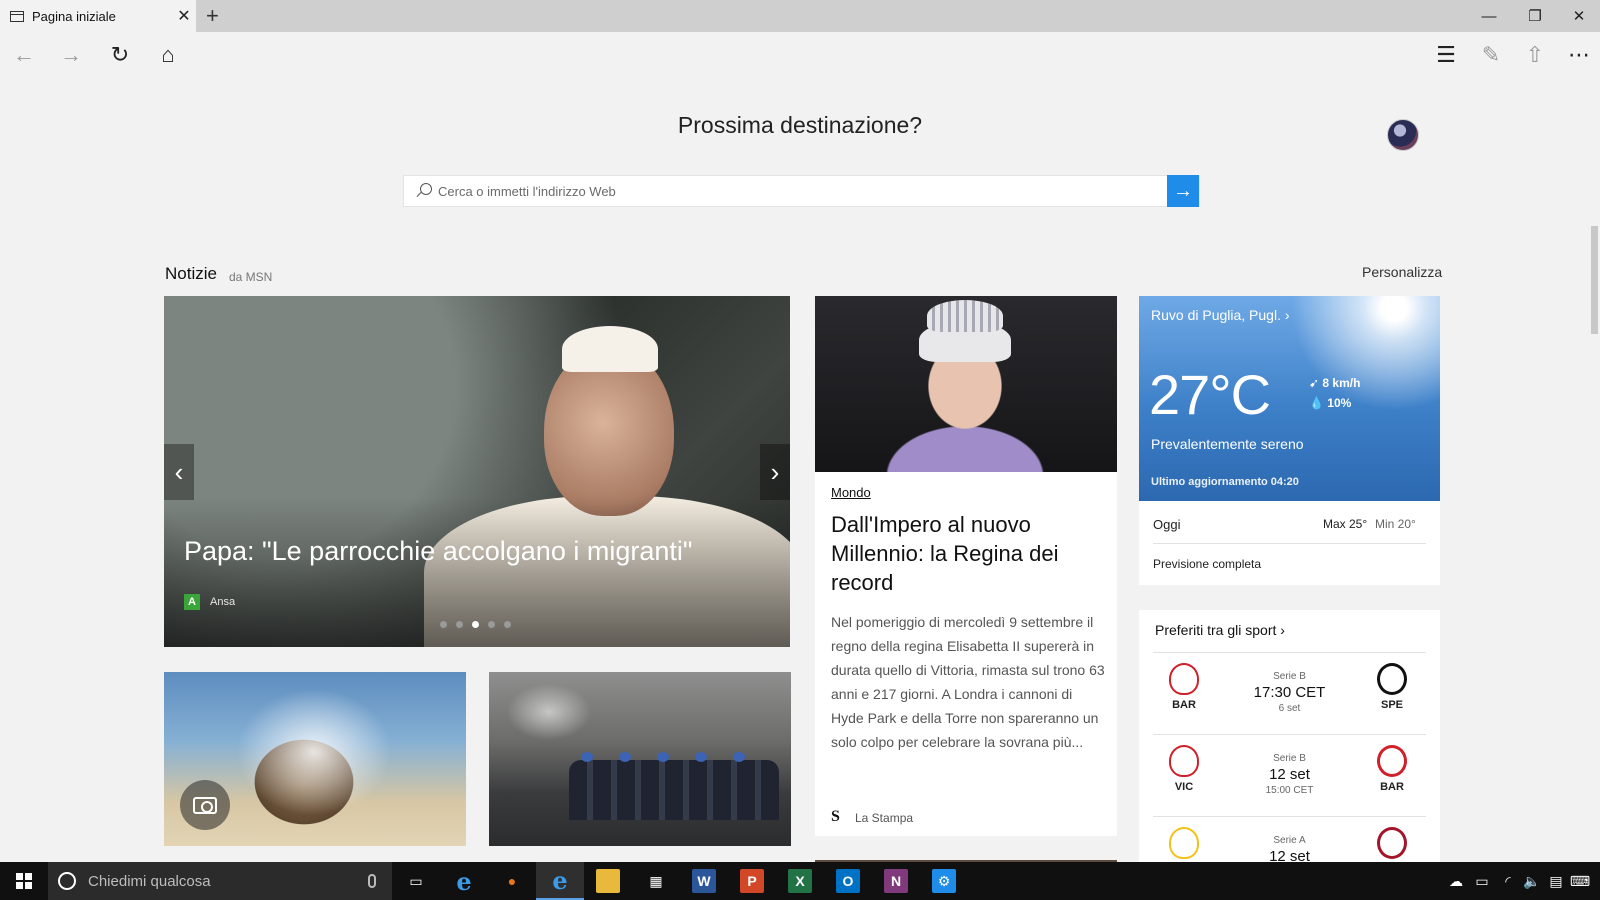 This screenshot has width=1600, height=900. I want to click on keyboard-icon: ⌨, so click(1580, 881).